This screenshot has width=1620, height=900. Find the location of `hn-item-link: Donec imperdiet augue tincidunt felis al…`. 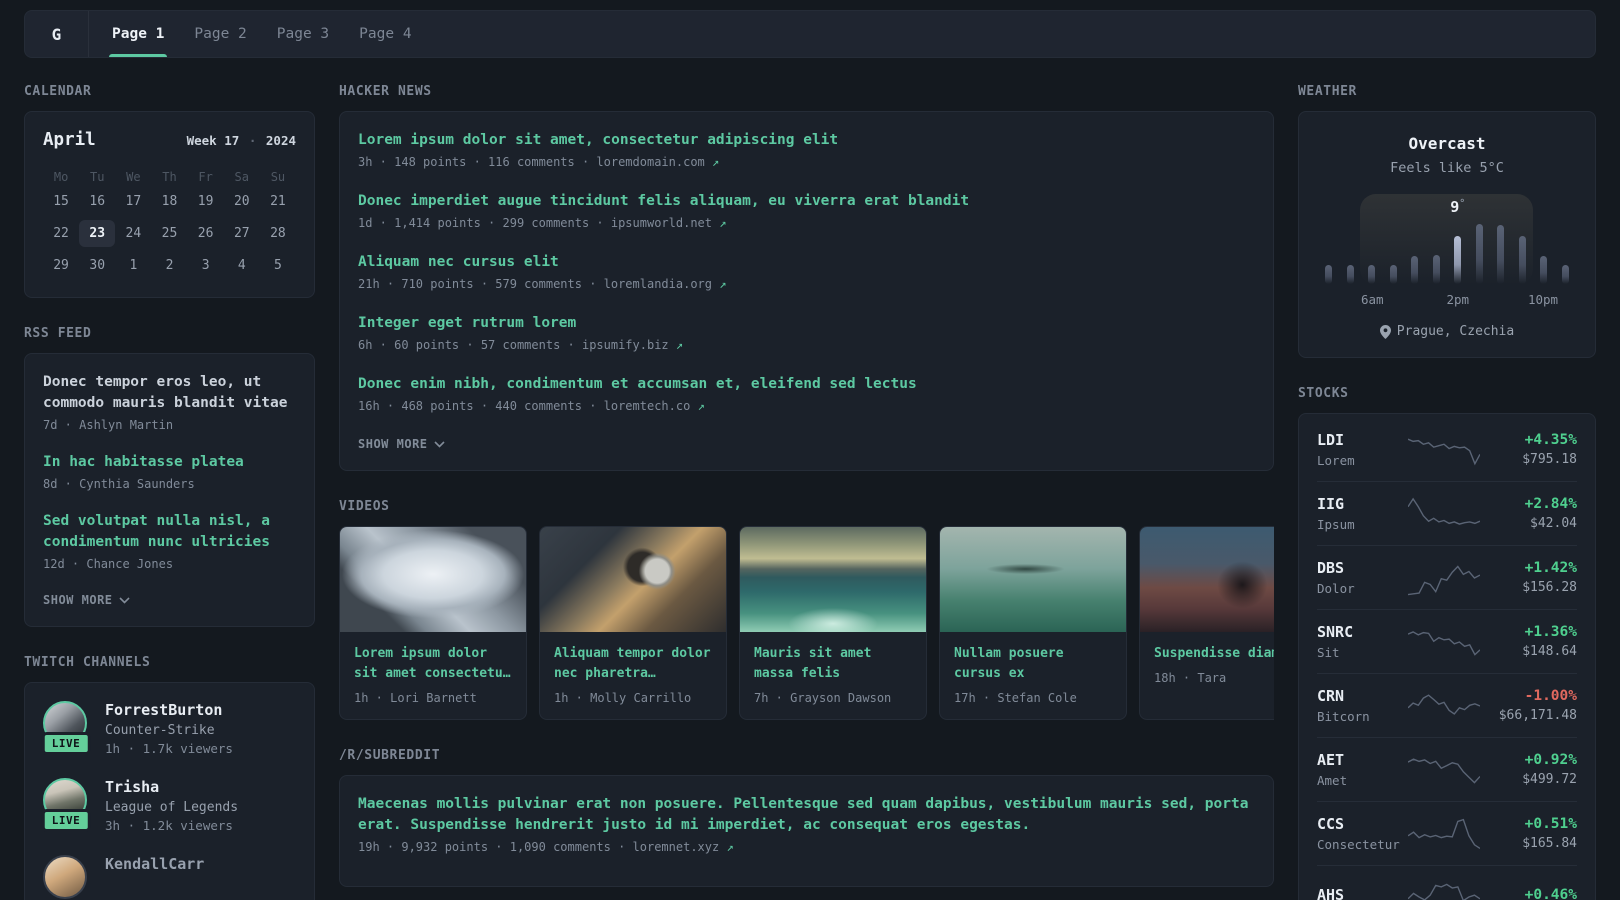

hn-item-link: Donec imperdiet augue tincidunt felis al… is located at coordinates (806, 201).